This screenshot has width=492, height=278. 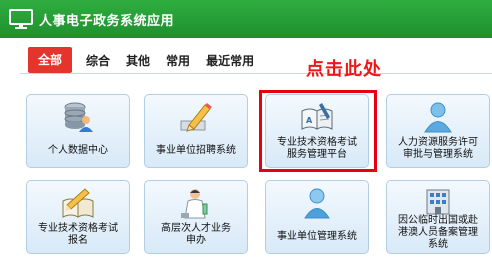 What do you see at coordinates (78, 150) in the screenshot?
I see `app-label: 个人数据中心` at bounding box center [78, 150].